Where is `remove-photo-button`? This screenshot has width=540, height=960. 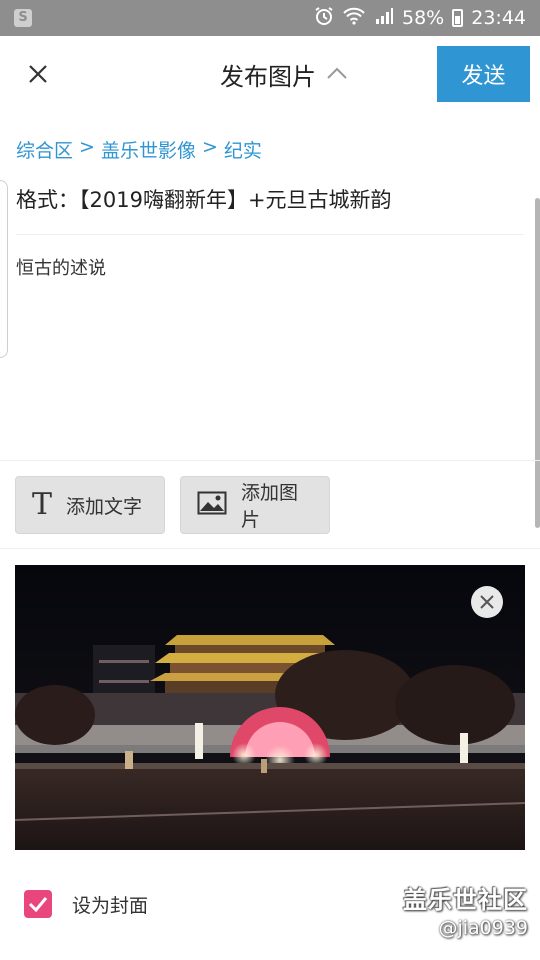 remove-photo-button is located at coordinates (487, 602).